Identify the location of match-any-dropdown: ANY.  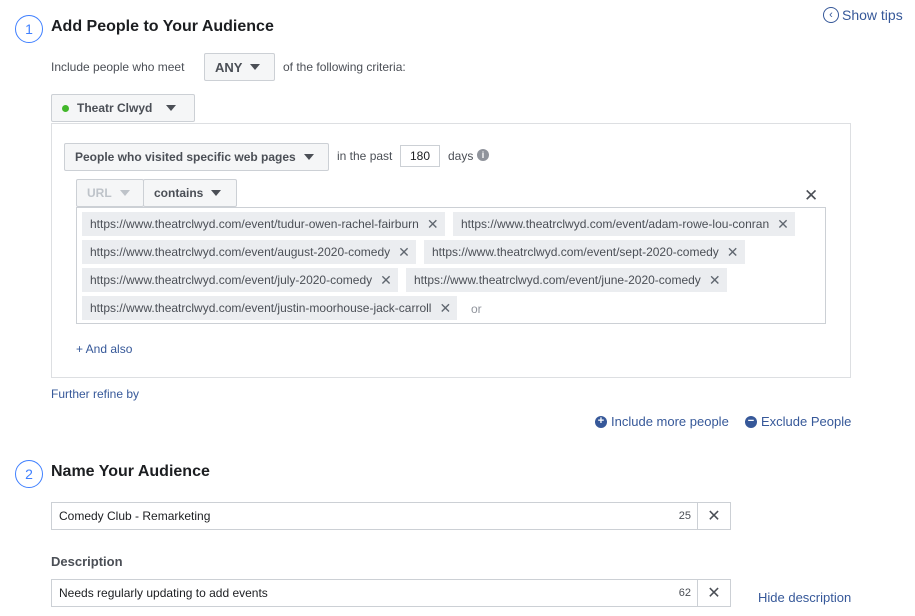
(239, 67).